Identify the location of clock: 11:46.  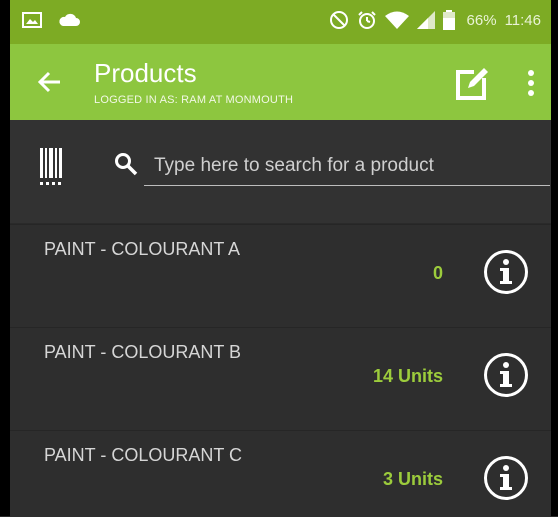
(522, 20).